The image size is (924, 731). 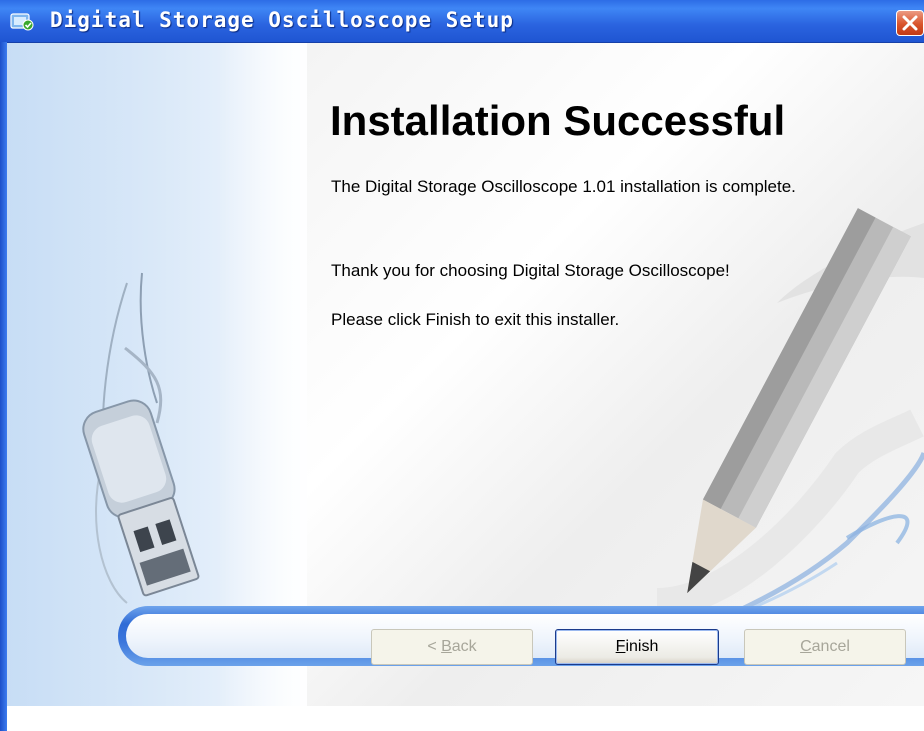 What do you see at coordinates (446, 646) in the screenshot?
I see `back-button-mnemonic: B` at bounding box center [446, 646].